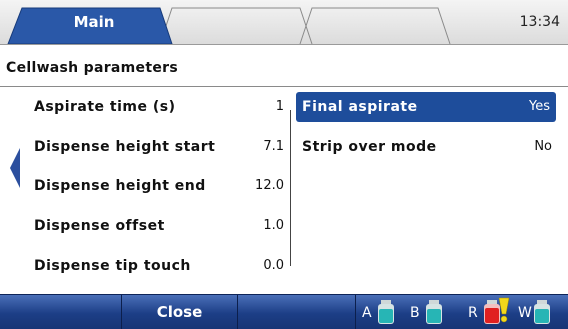 This screenshot has height=329, width=568. What do you see at coordinates (386, 312) in the screenshot?
I see `bottle-a-icon` at bounding box center [386, 312].